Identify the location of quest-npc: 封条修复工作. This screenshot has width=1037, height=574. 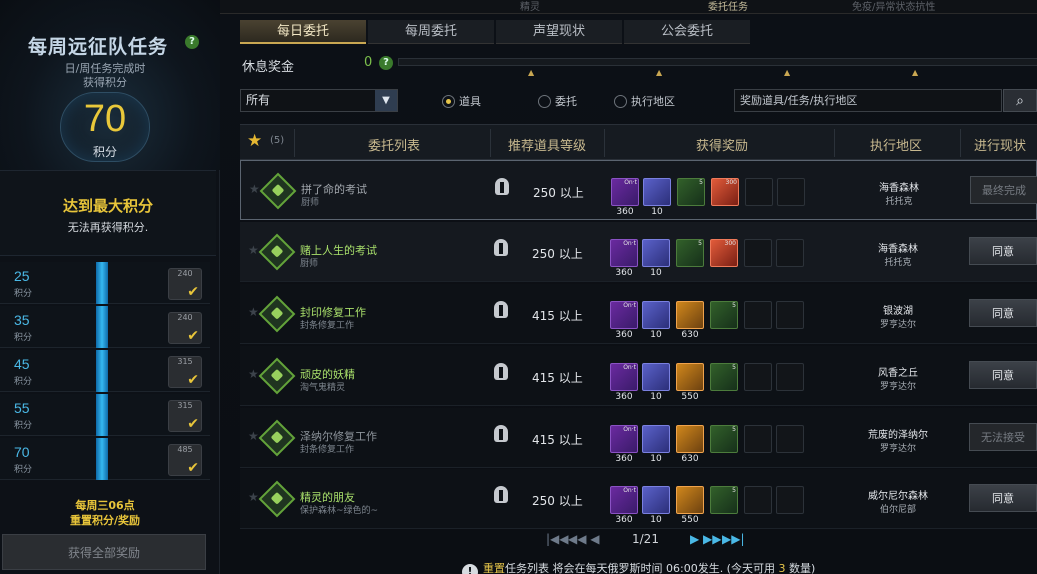
(327, 326).